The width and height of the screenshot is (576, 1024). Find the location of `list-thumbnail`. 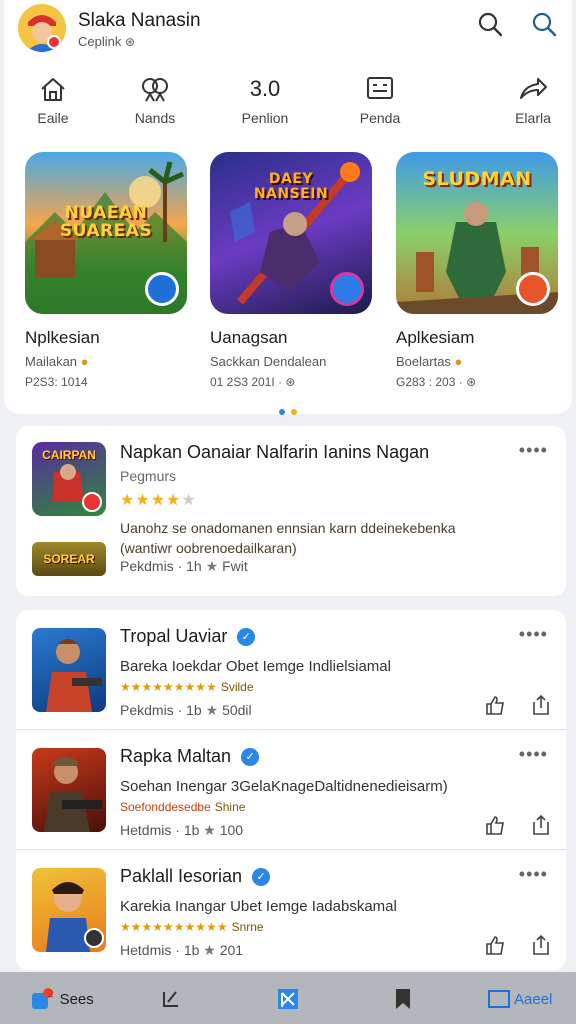

list-thumbnail is located at coordinates (69, 790).